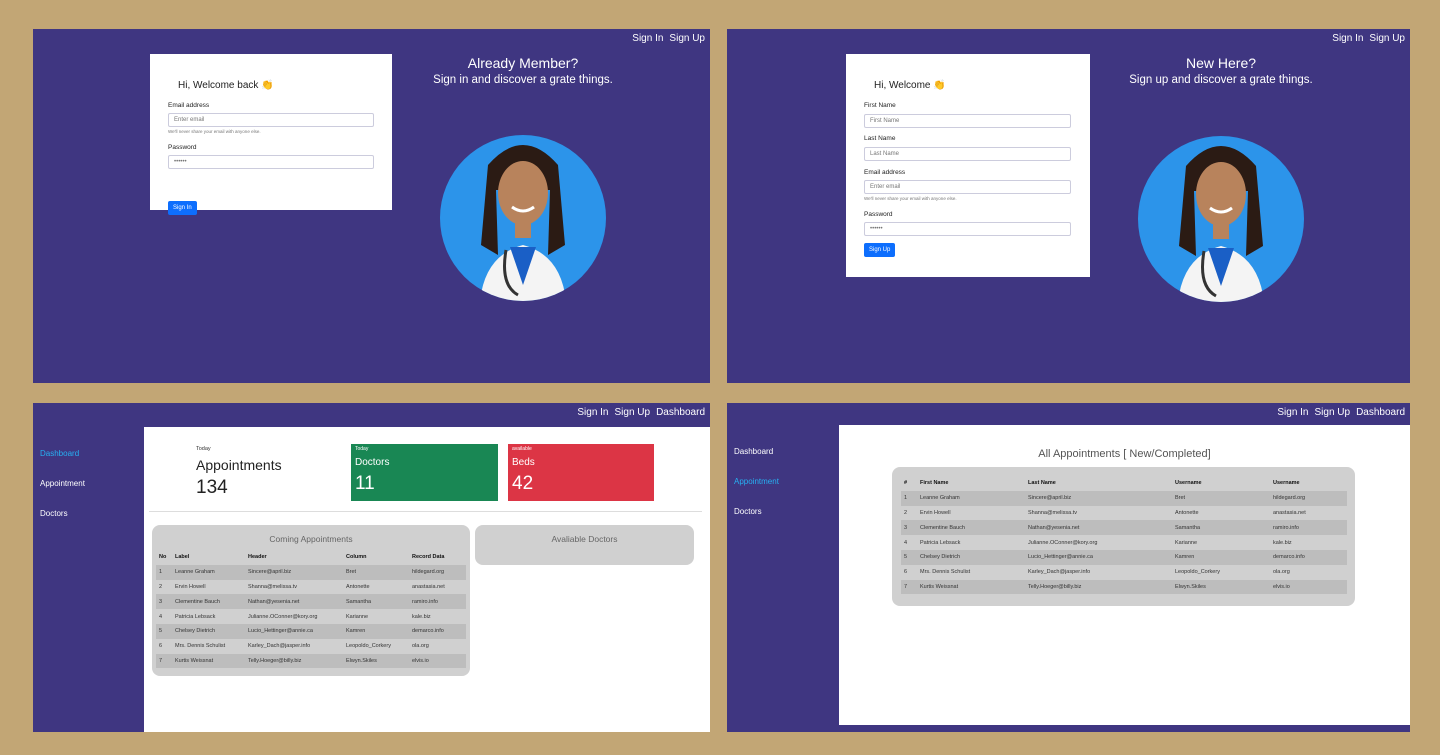 This screenshot has height=755, width=1440. Describe the element at coordinates (161, 586) in the screenshot. I see `table-cell: 2` at that location.